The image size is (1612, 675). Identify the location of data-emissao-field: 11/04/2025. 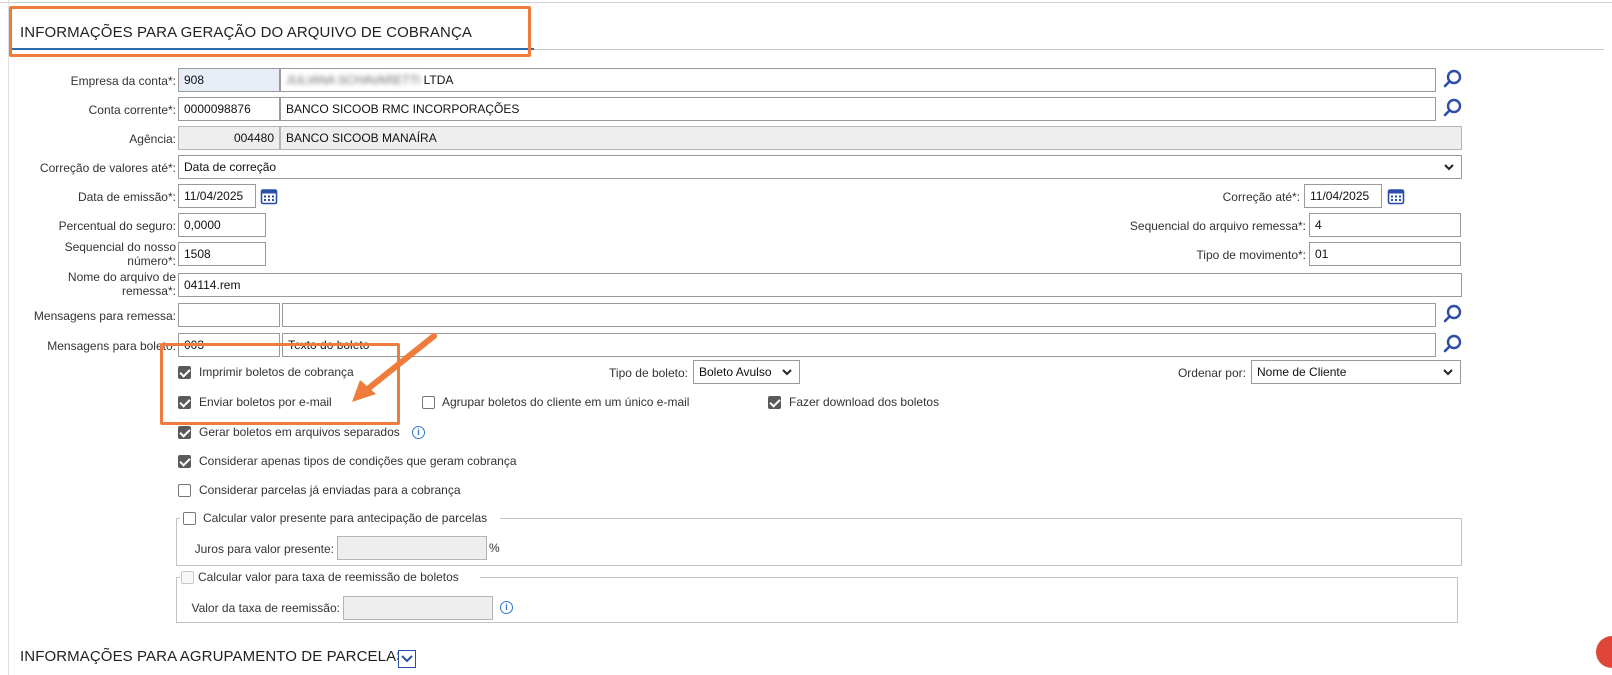
(217, 196).